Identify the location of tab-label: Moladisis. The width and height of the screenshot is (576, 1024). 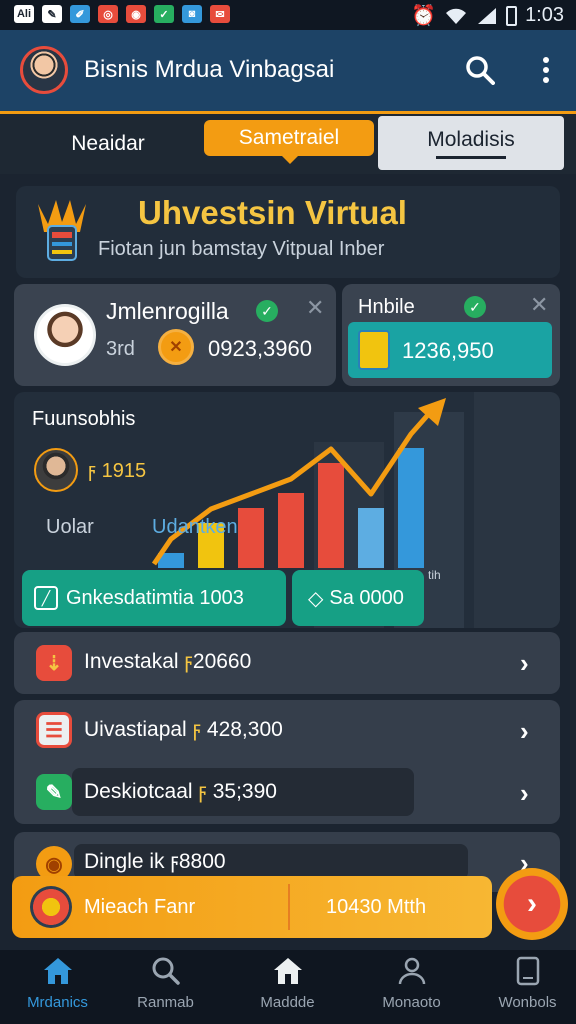
(471, 139).